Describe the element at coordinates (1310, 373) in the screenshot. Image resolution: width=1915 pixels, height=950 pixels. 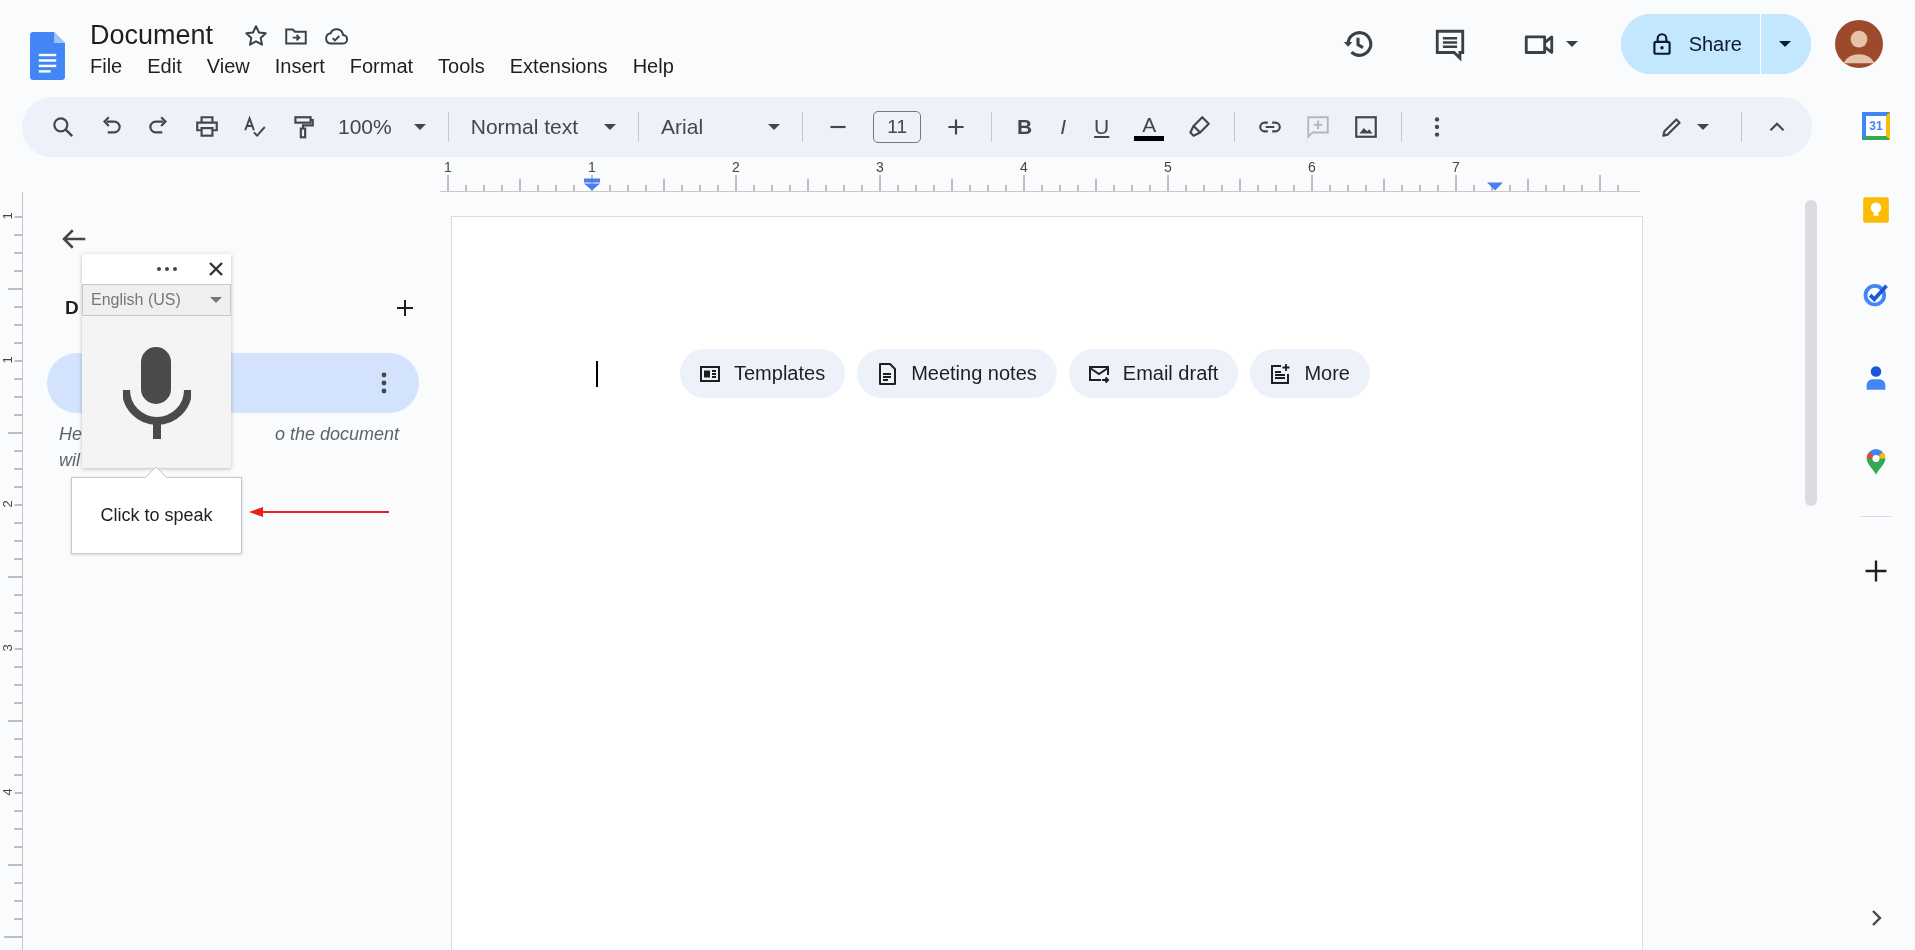
I see `template-chip: More` at that location.